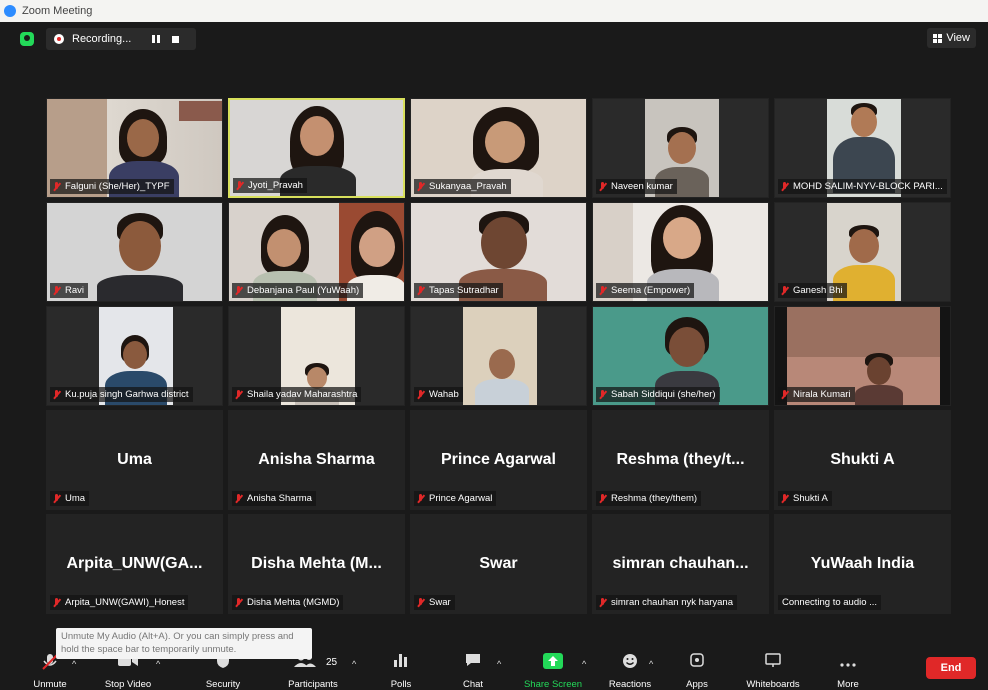  What do you see at coordinates (498, 148) in the screenshot?
I see `video-tile: Sukanyaa_Pravah` at bounding box center [498, 148].